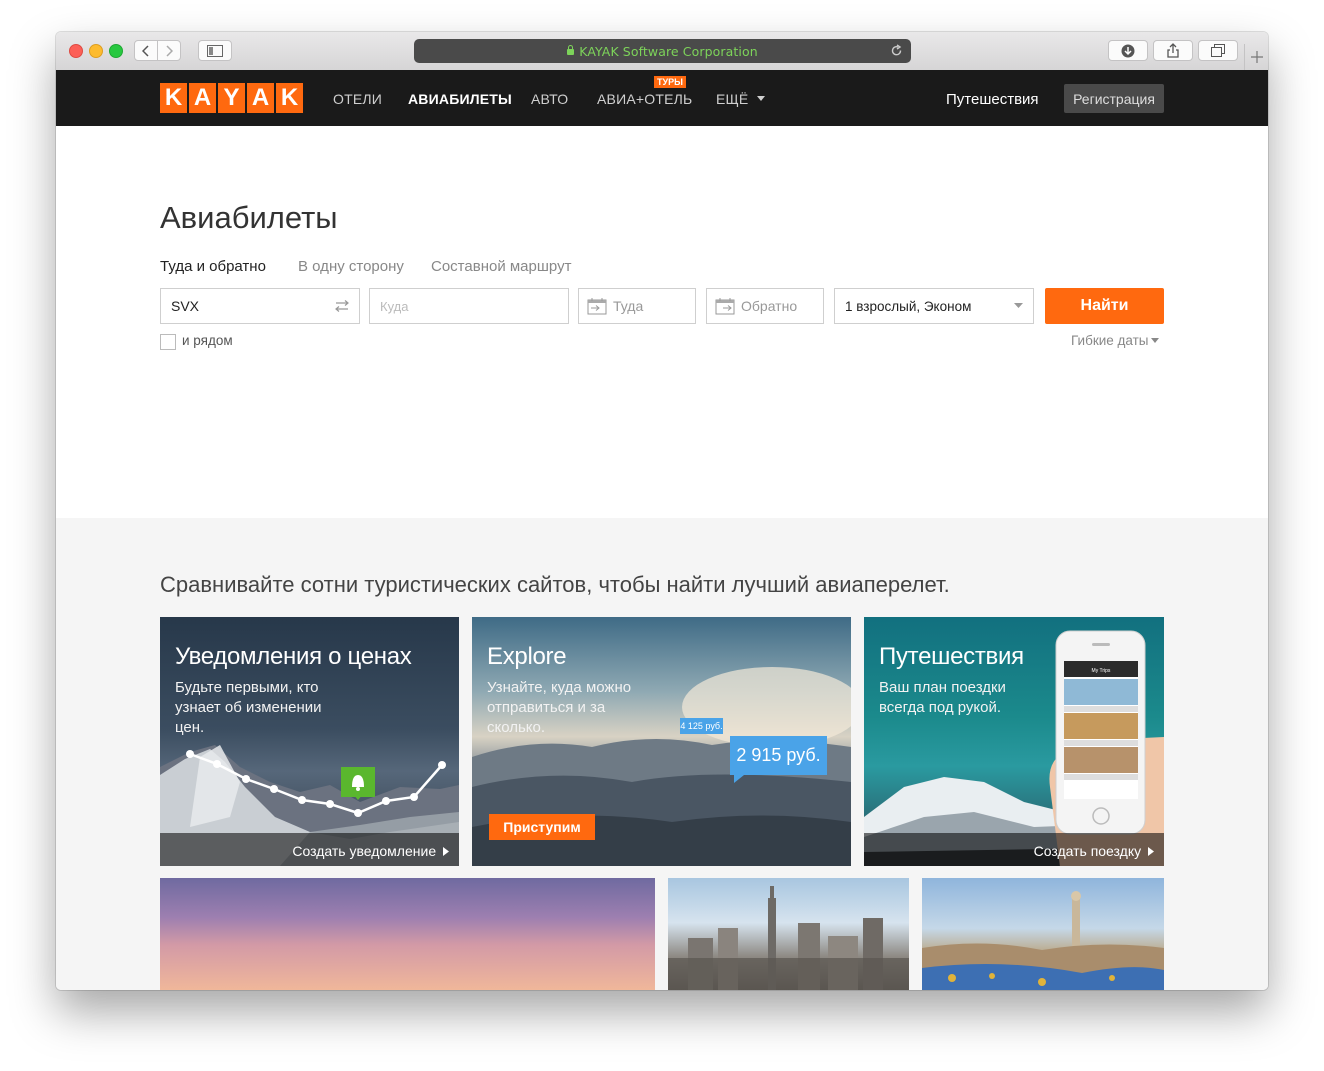 The image size is (1324, 1071). I want to click on trips-link: Путешествия, so click(992, 99).